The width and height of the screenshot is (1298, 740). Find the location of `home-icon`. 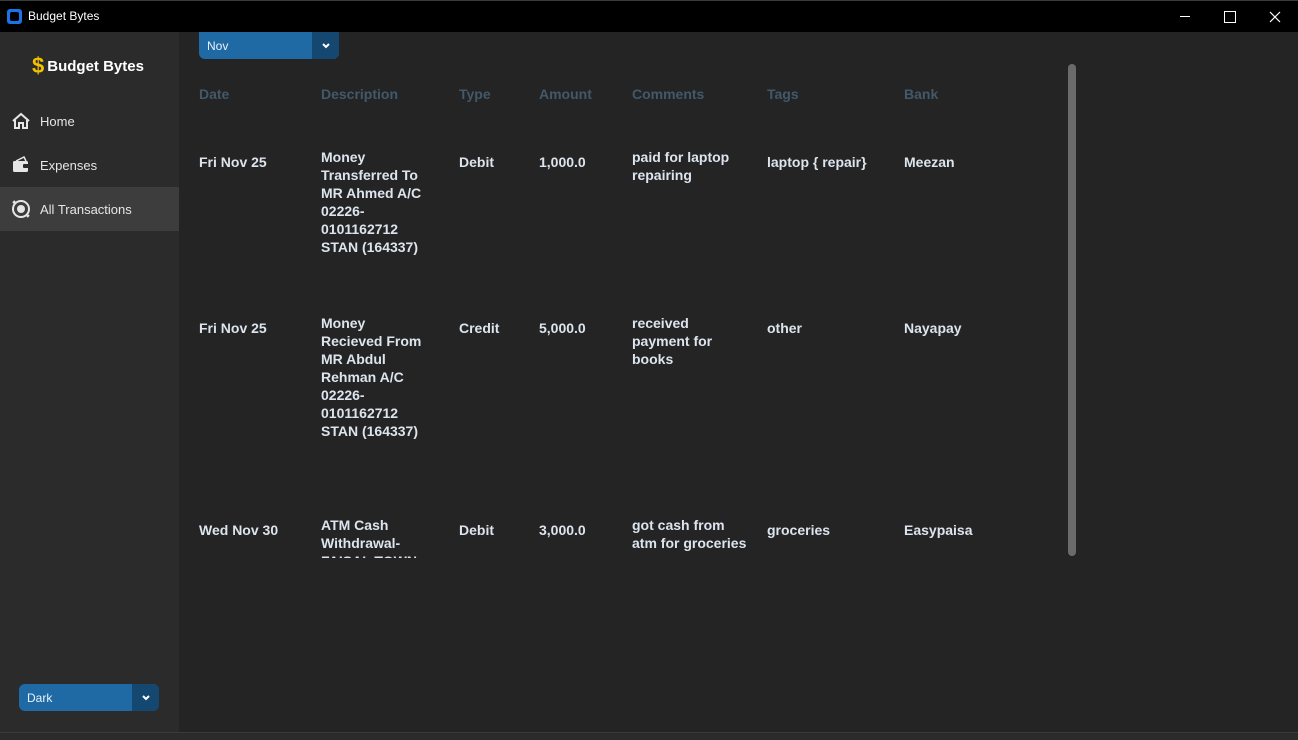

home-icon is located at coordinates (21, 121).